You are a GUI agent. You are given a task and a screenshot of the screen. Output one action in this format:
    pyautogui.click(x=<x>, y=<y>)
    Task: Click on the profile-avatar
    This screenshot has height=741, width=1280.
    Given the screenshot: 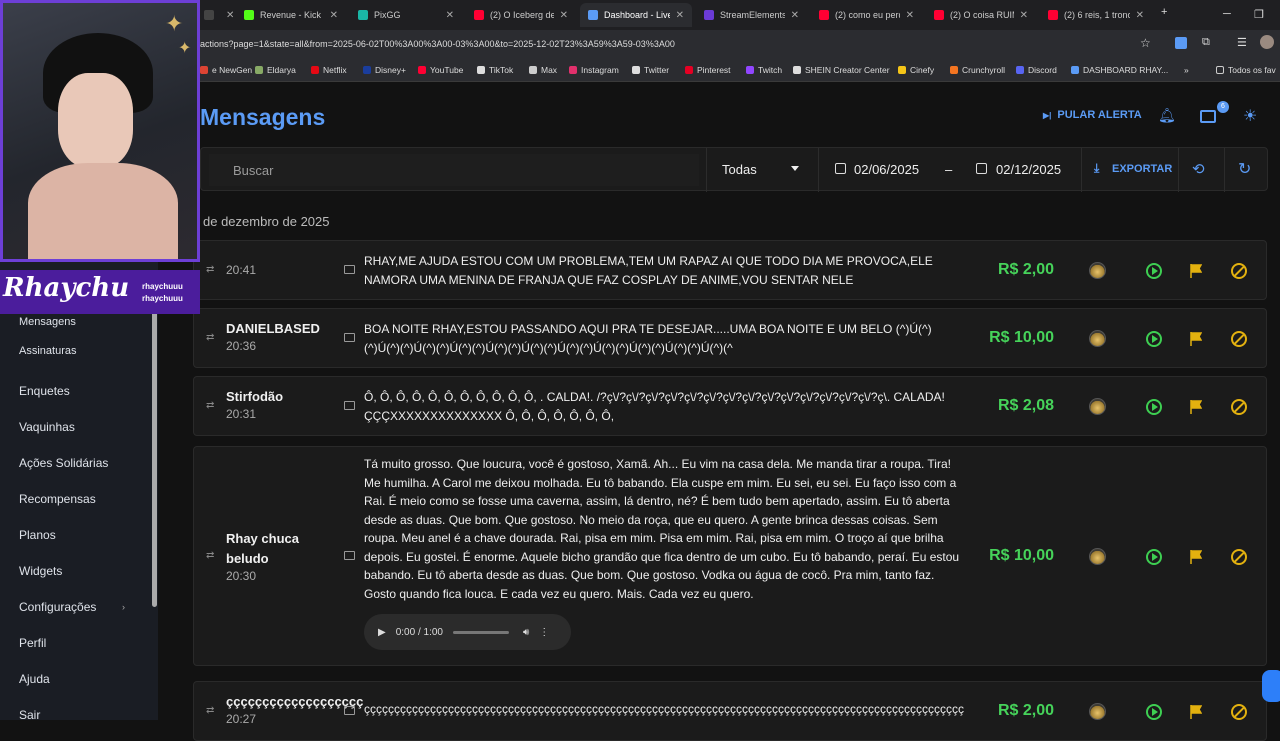 What is the action you would take?
    pyautogui.click(x=1267, y=42)
    